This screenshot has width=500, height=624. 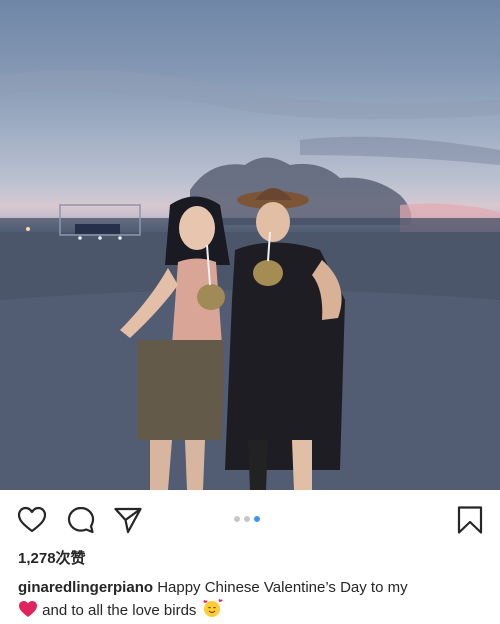 What do you see at coordinates (257, 519) in the screenshot?
I see `carousel-dot-active` at bounding box center [257, 519].